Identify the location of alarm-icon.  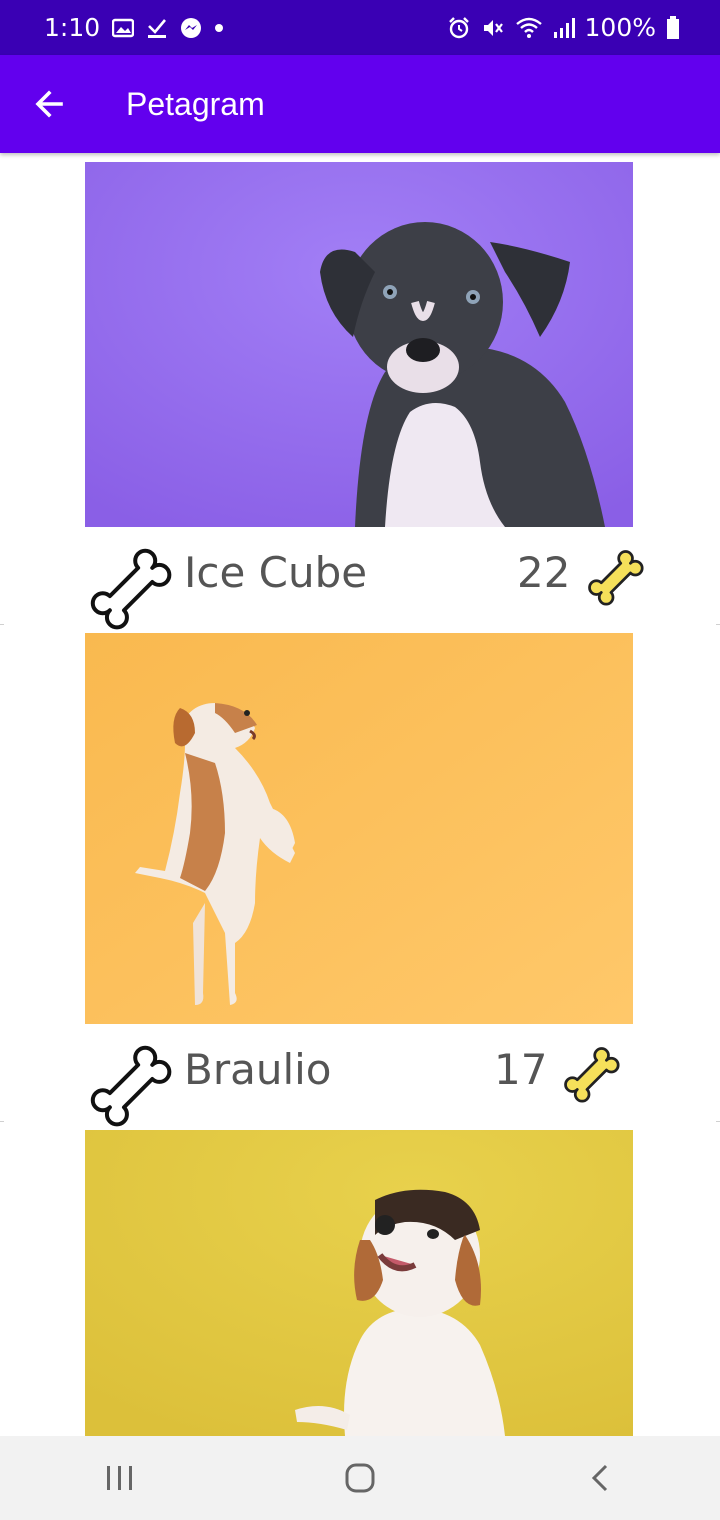
(459, 28).